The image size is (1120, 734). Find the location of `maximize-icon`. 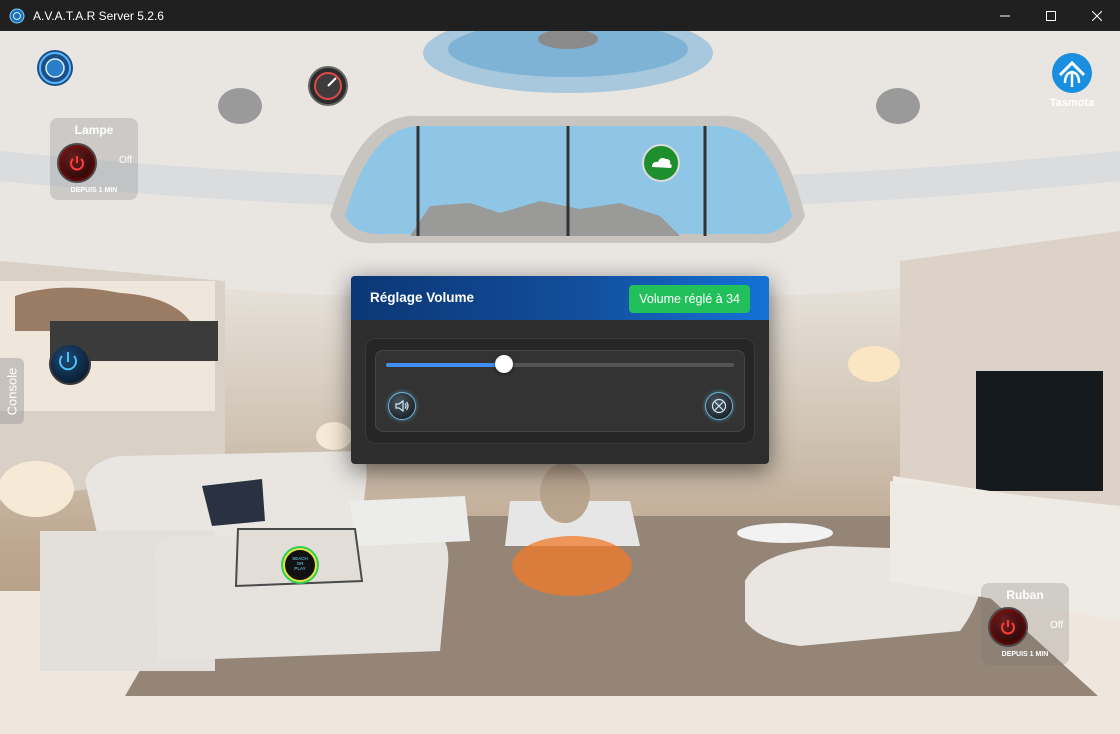

maximize-icon is located at coordinates (1051, 15).